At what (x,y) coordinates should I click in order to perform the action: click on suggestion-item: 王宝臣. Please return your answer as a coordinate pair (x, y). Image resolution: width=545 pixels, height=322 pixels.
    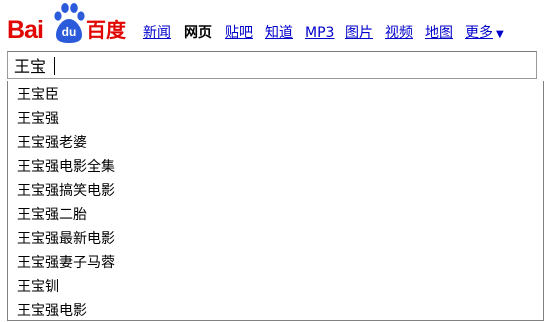
    Looking at the image, I should click on (275, 95).